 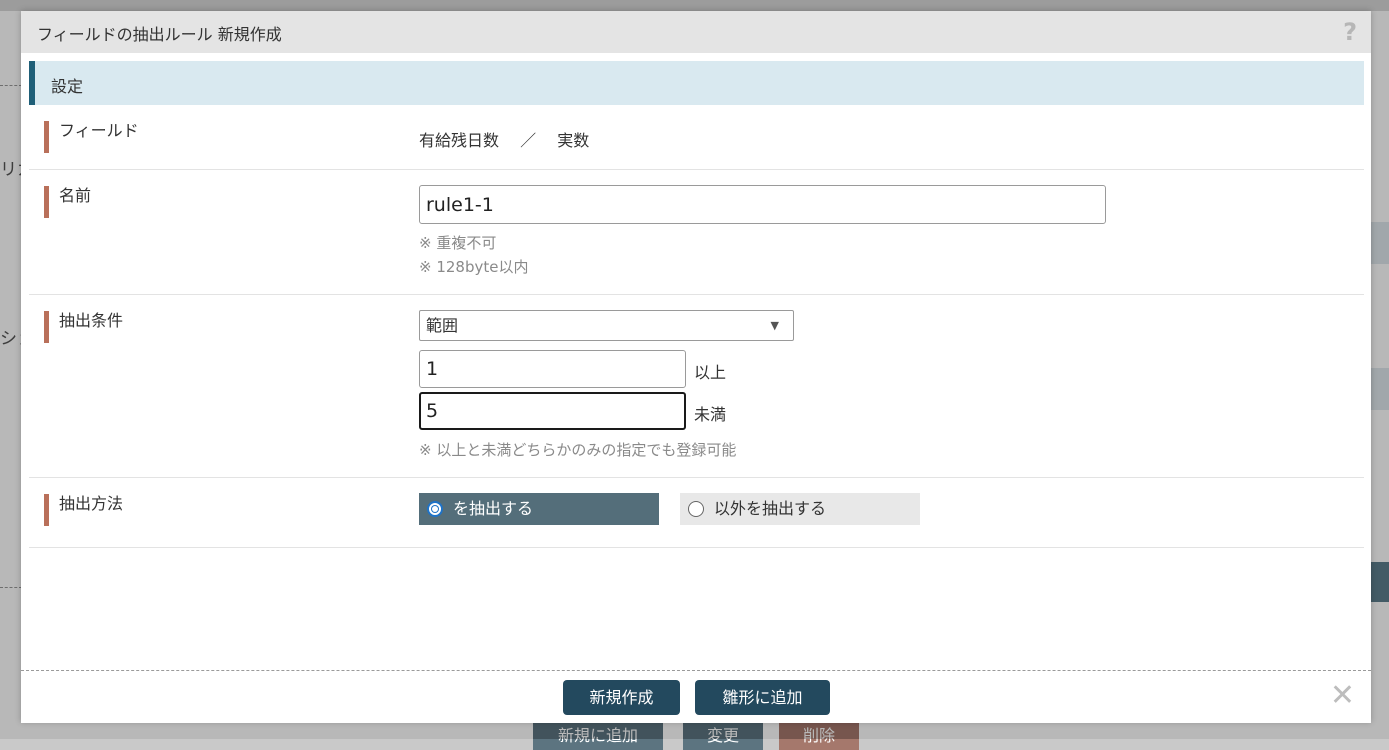 I want to click on radio-exclude: 以外を抽出する, so click(x=800, y=509).